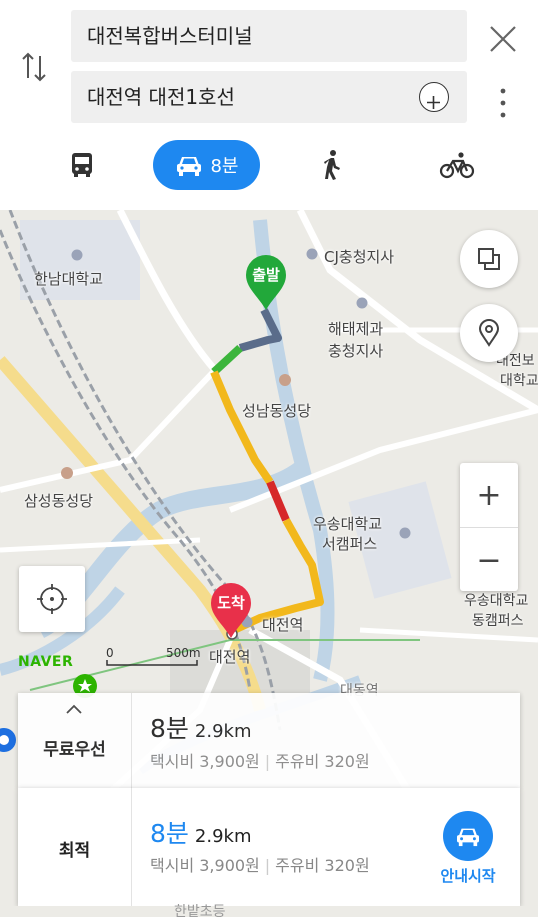 This screenshot has height=921, width=538. What do you see at coordinates (59, 501) in the screenshot?
I see `map-label-samseong: 삼성동성당` at bounding box center [59, 501].